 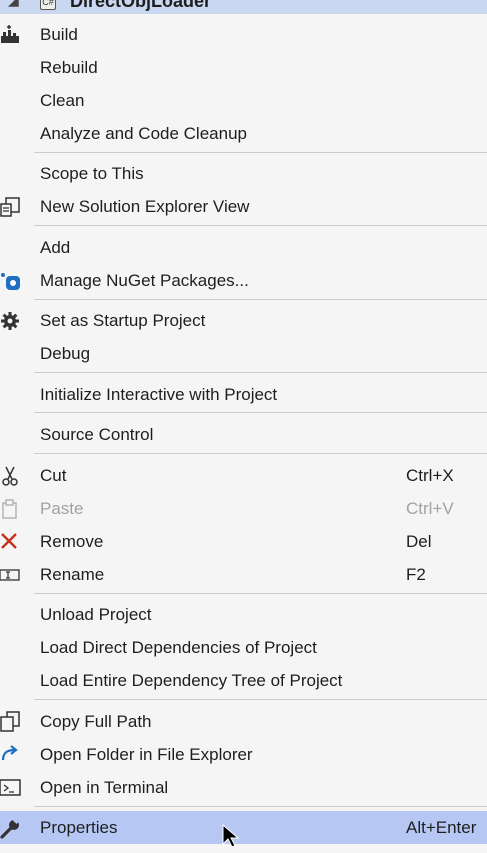 I want to click on menu-item-label: Properties, so click(x=79, y=827).